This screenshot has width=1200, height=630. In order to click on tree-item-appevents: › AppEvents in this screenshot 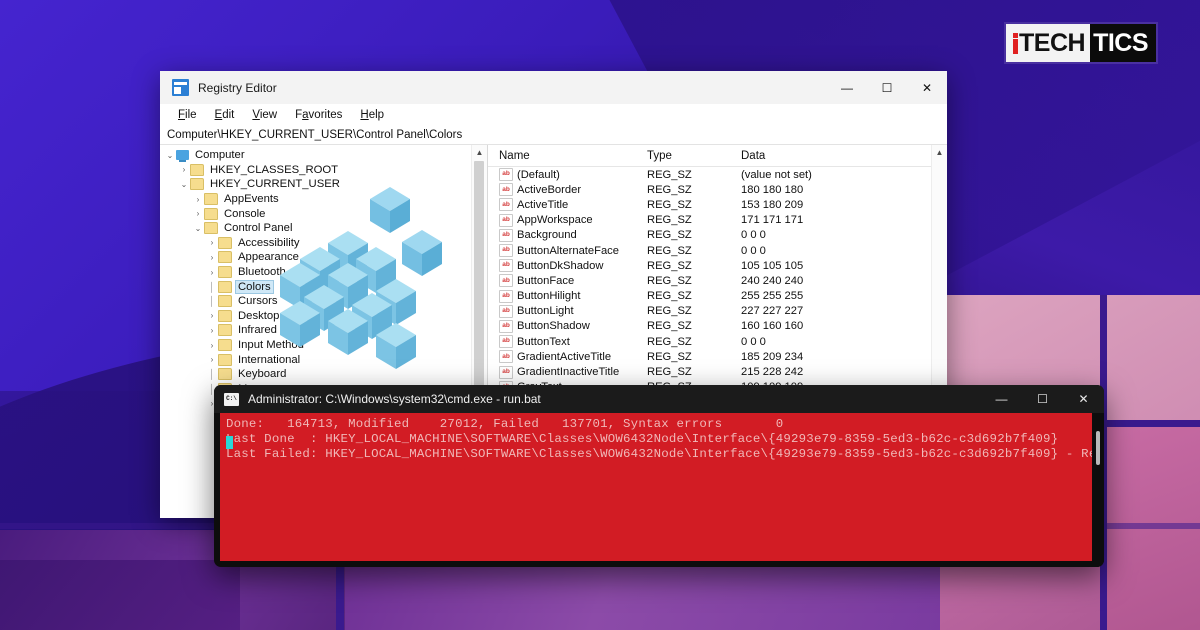, I will do `click(323, 199)`.